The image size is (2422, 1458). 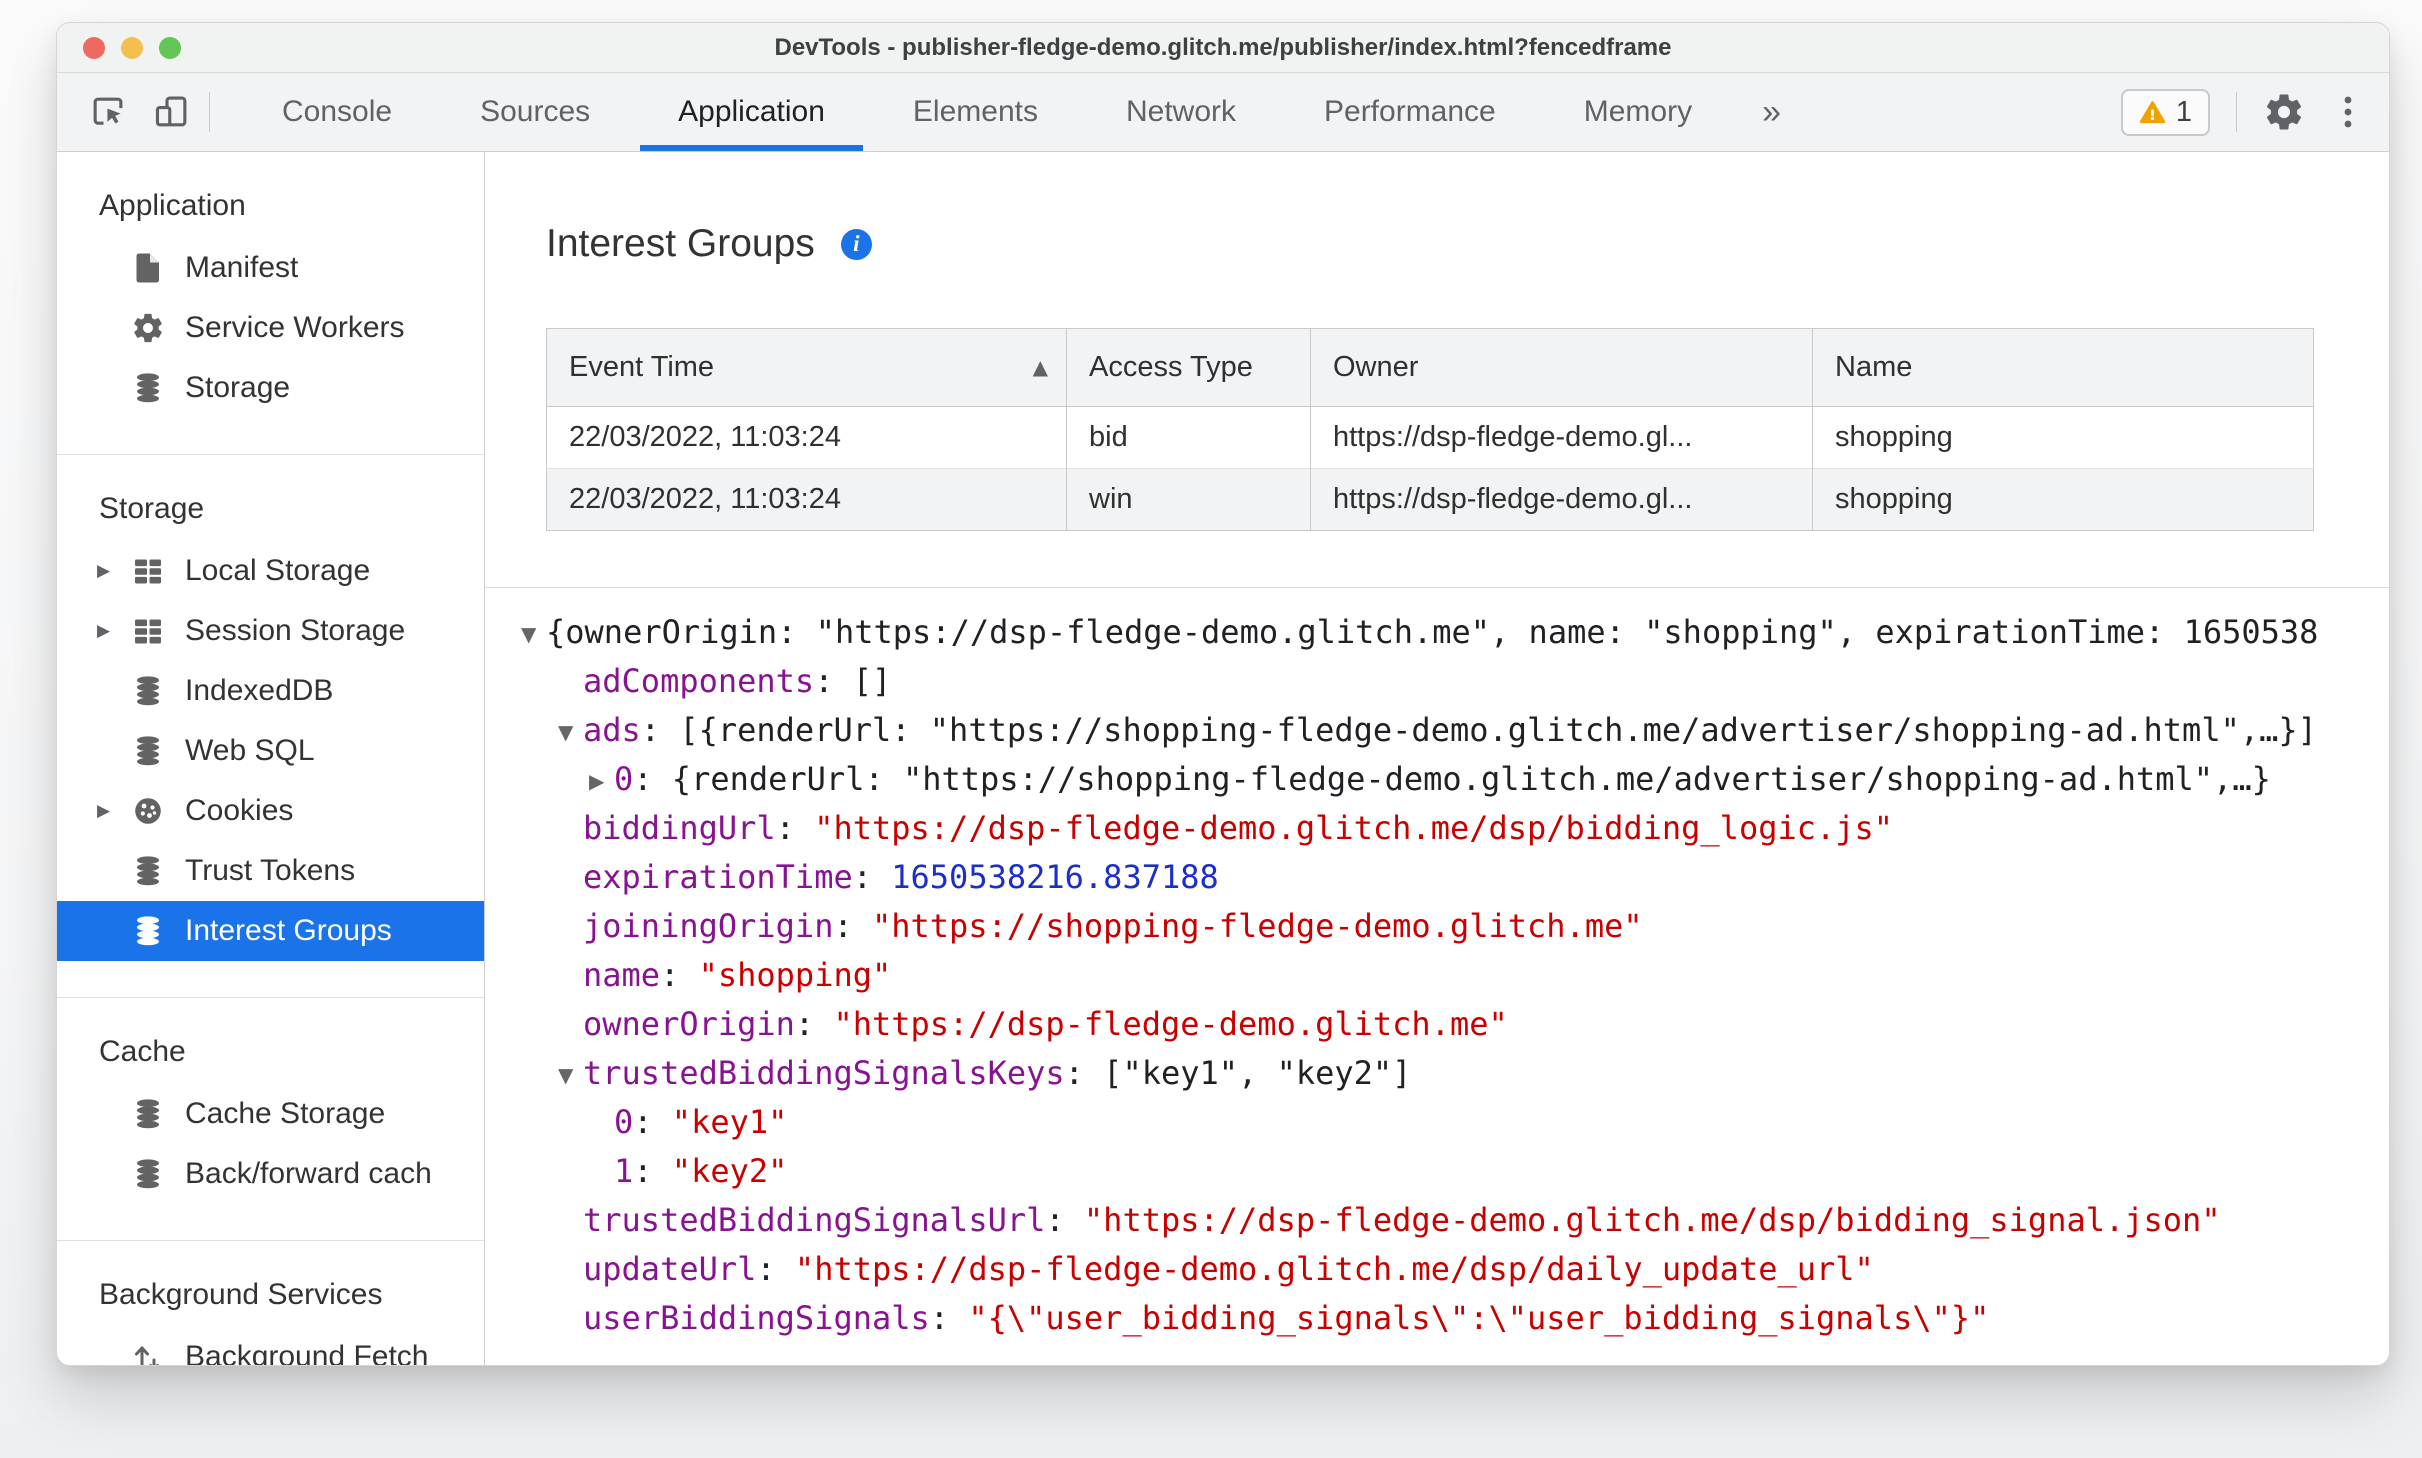 I want to click on issues-warning-badge: 1, so click(x=2165, y=112).